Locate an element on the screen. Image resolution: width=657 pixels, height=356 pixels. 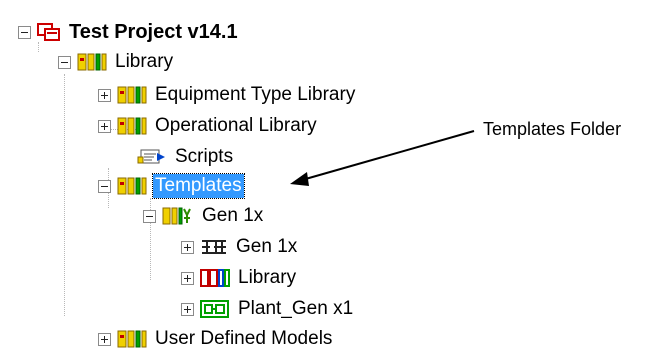
tree-node-label: Equipment Type Library is located at coordinates (255, 94).